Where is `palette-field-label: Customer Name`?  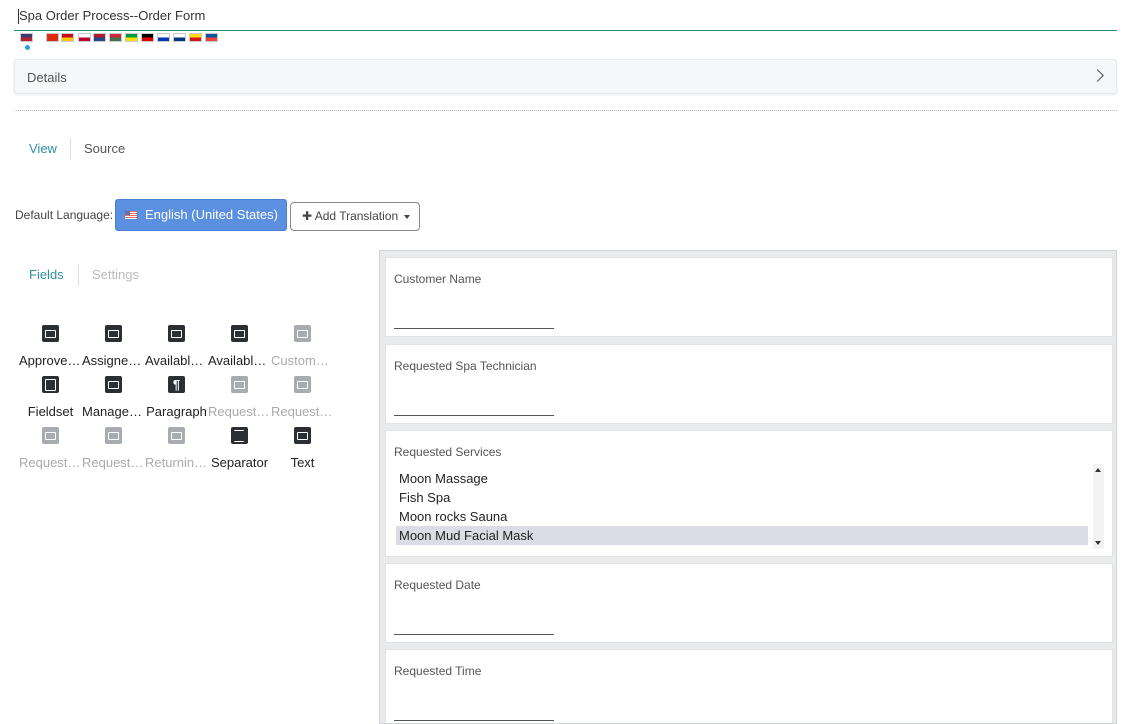 palette-field-label: Customer Name is located at coordinates (302, 360).